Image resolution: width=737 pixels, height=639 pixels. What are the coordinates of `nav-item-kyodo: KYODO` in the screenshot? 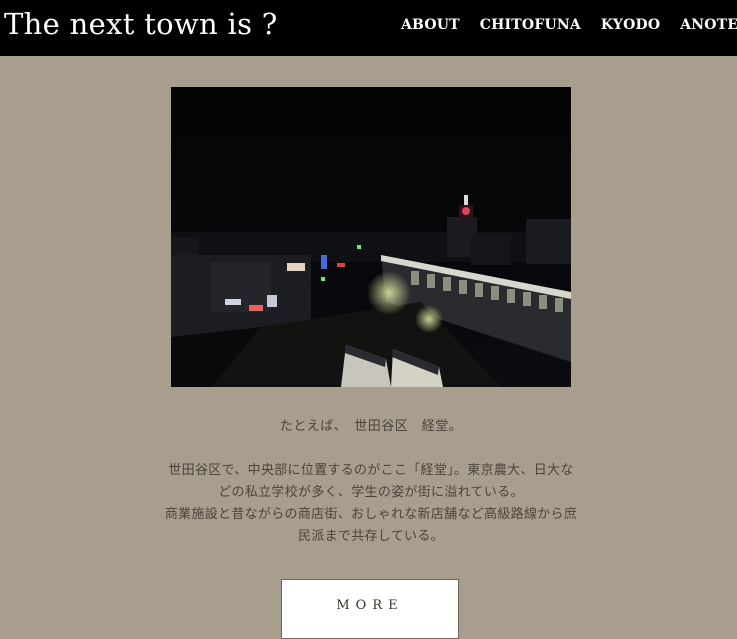 It's located at (630, 25).